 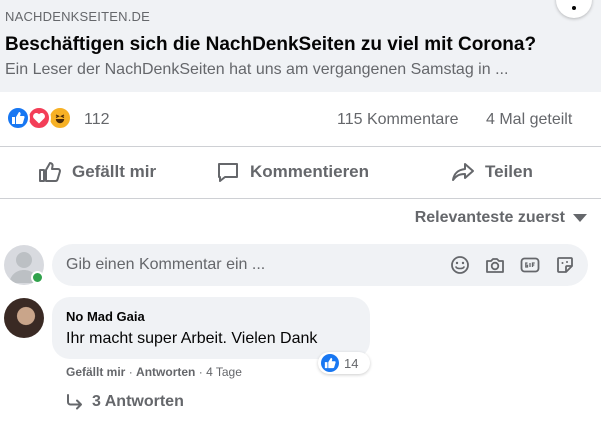 I want to click on caret-down-icon, so click(x=580, y=218).